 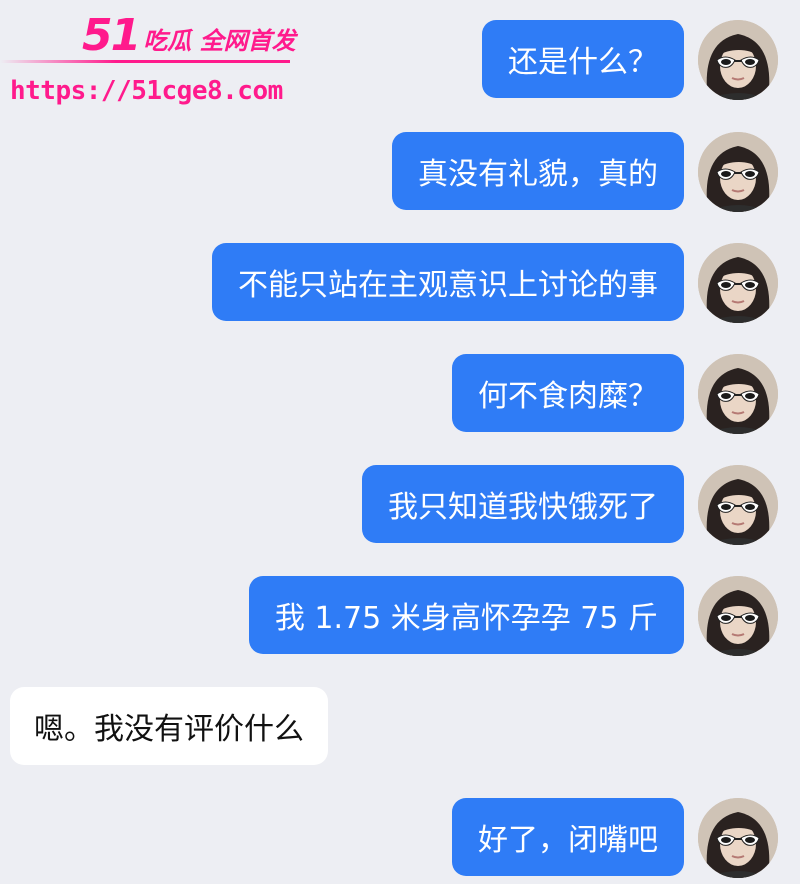 I want to click on message-text: 嗯。我没有评价什么, so click(x=169, y=729).